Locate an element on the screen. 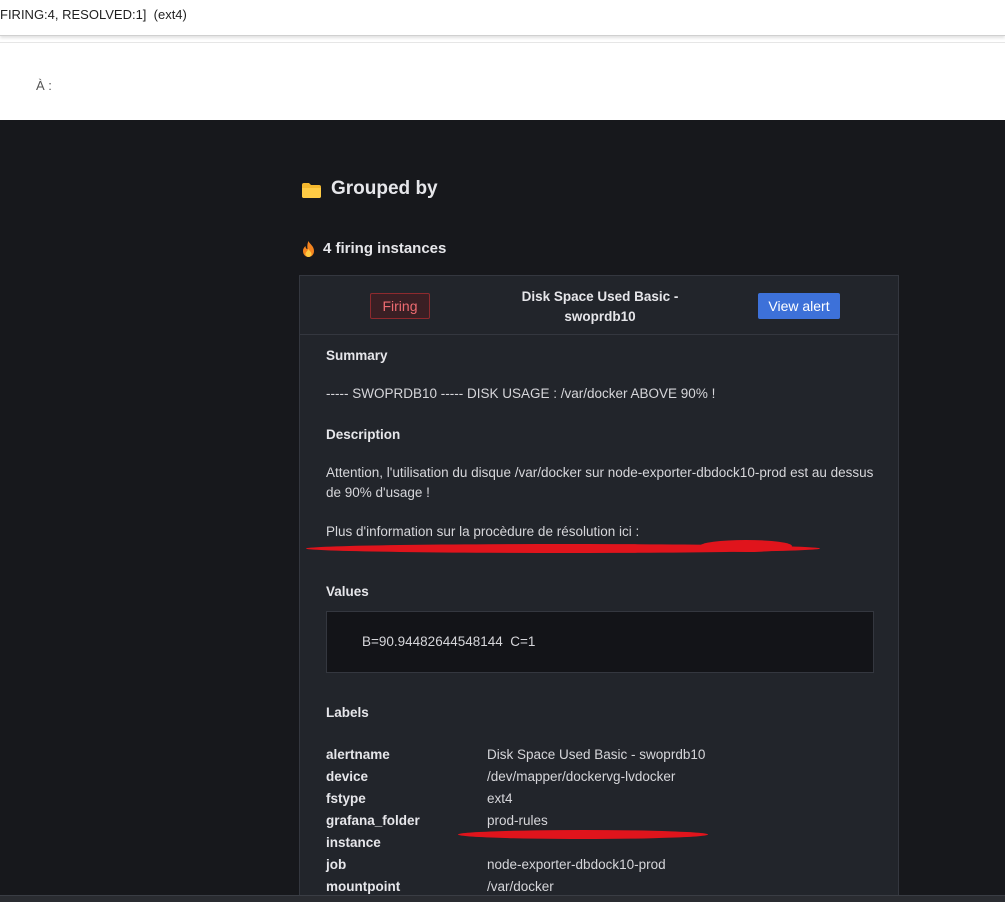 This screenshot has height=902, width=1005. firing-instances-heading: 4 firing instances is located at coordinates (374, 248).